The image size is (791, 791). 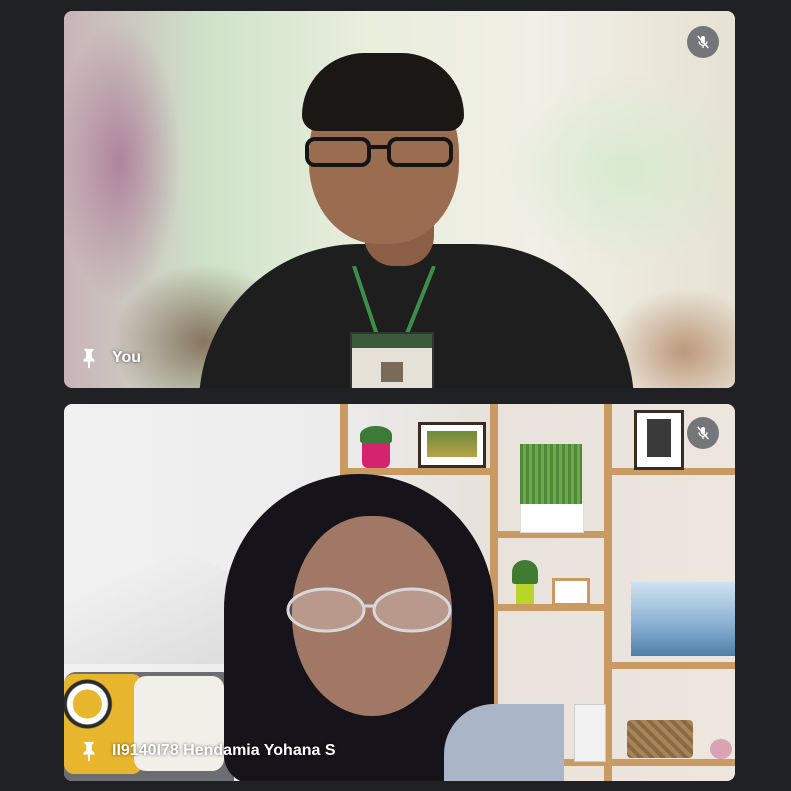 I want to click on participant-name: You, so click(x=127, y=357).